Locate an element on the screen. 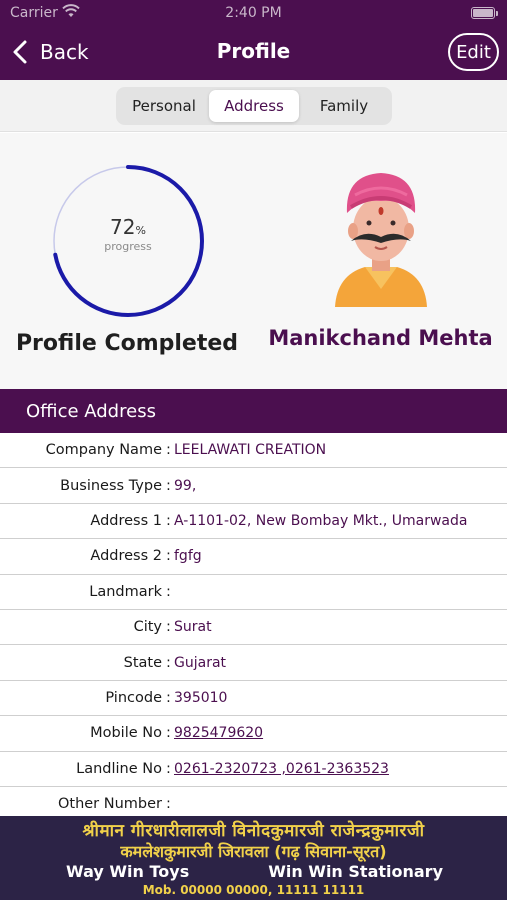 This screenshot has width=507, height=900. field-label: Landline No is located at coordinates (119, 768).